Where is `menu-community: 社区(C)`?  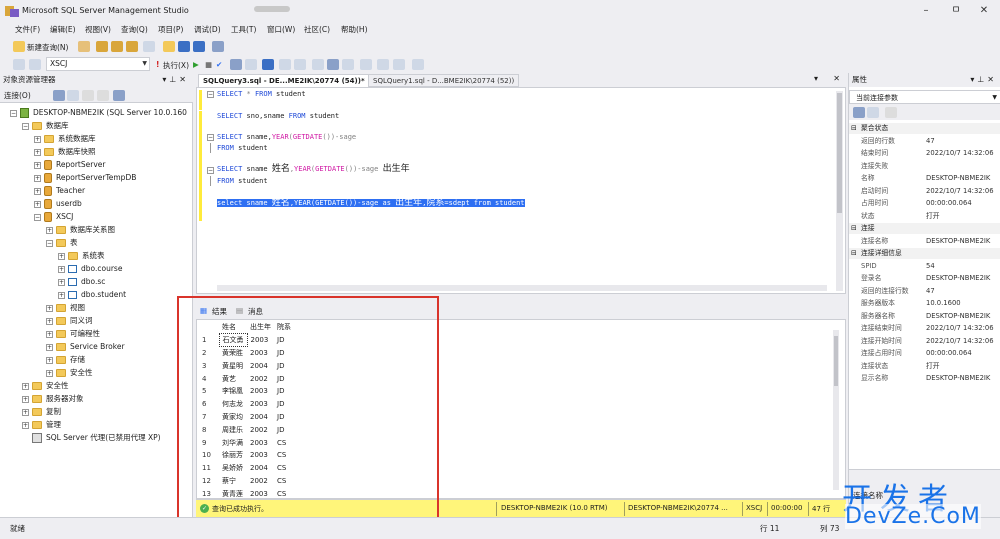
menu-community: 社区(C) is located at coordinates (317, 29).